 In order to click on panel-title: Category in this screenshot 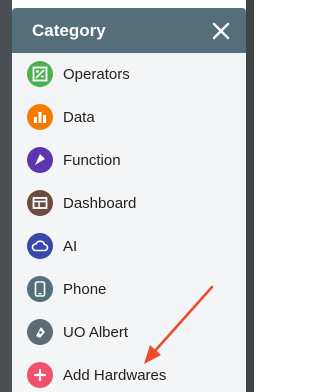, I will do `click(69, 30)`.